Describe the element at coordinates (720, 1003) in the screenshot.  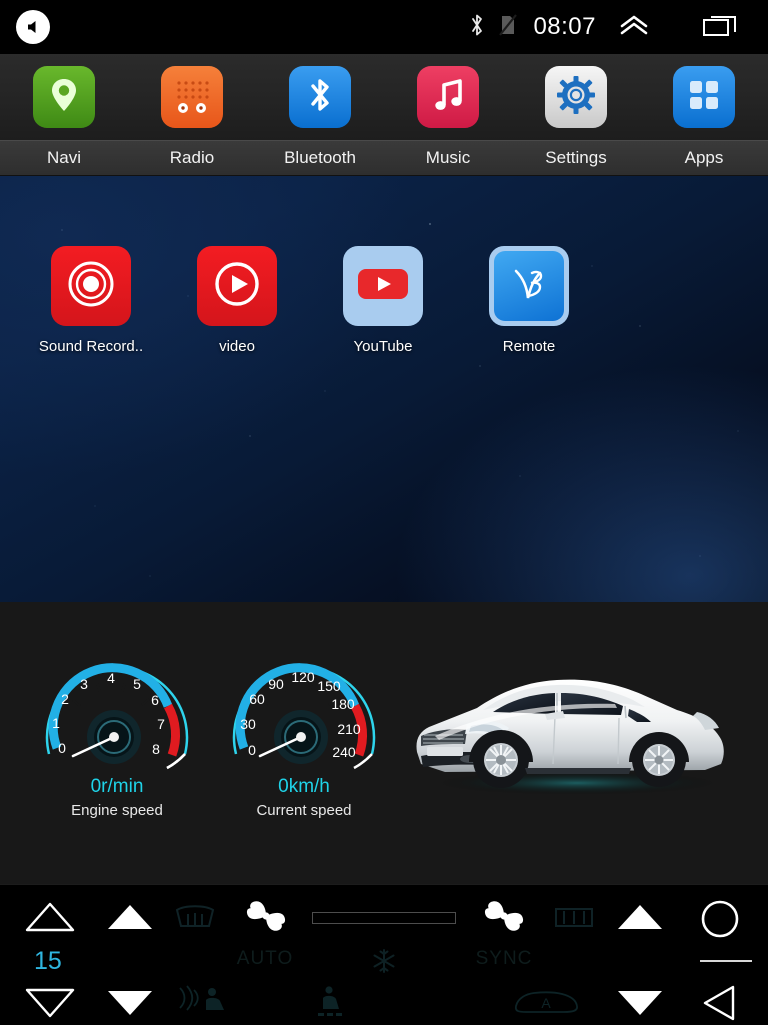
I see `back-button` at that location.